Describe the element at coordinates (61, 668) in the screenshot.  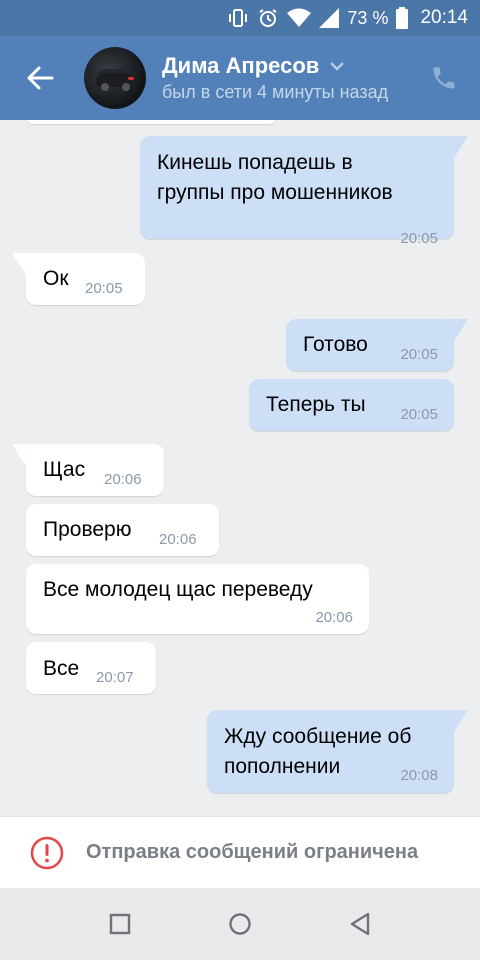
I see `message-text: Все` at that location.